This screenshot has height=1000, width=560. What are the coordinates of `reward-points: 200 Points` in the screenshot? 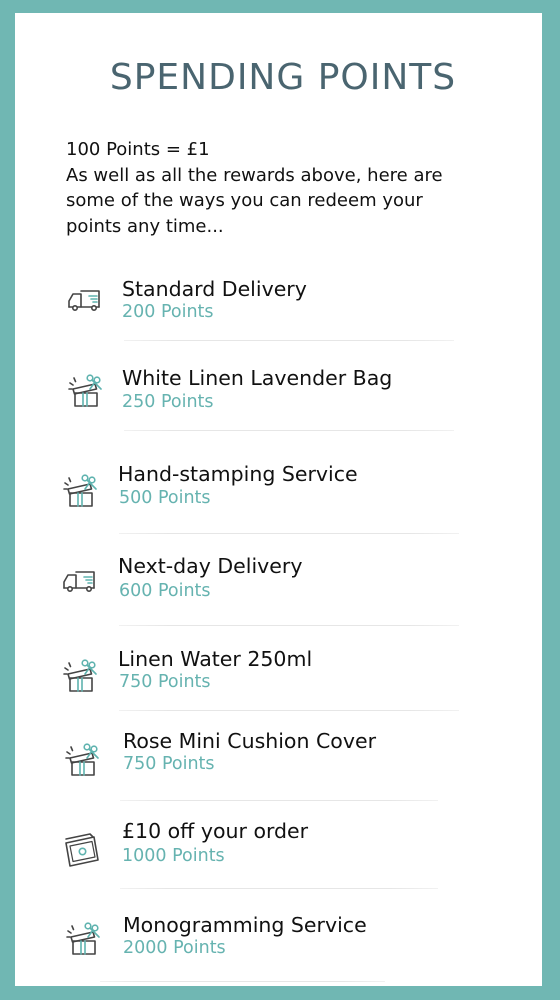 It's located at (168, 312).